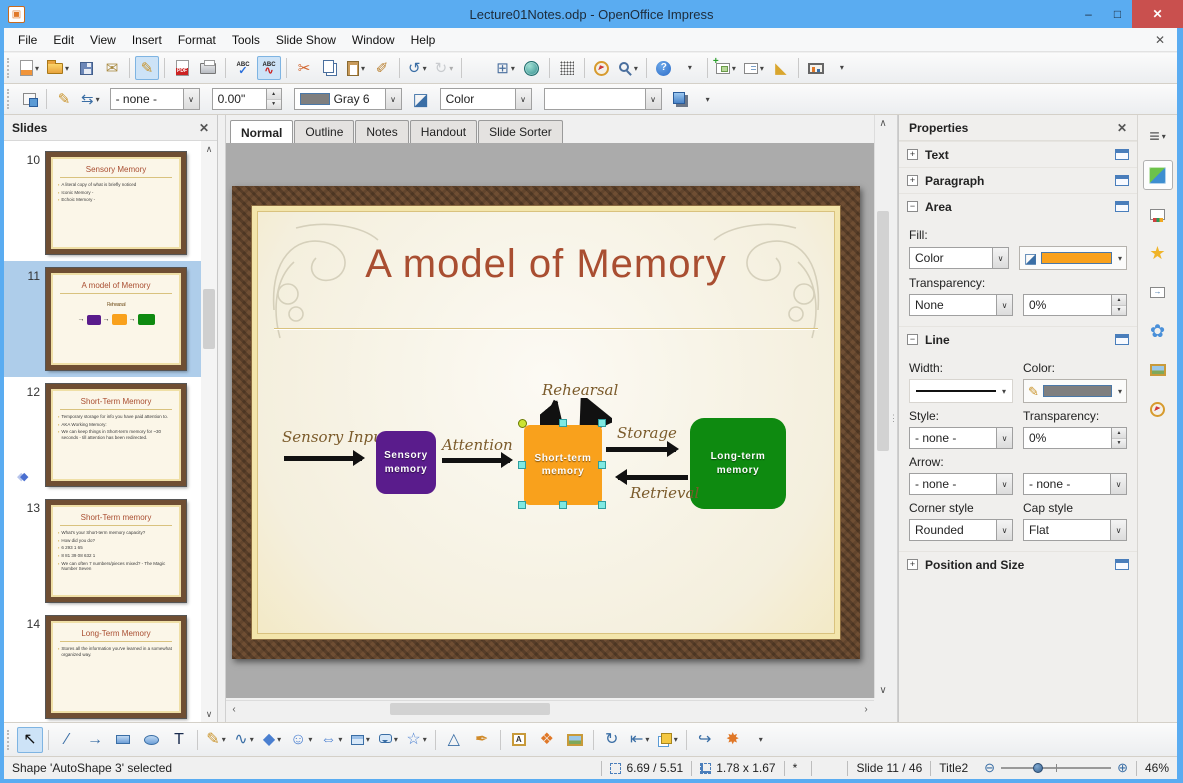 This screenshot has width=1183, height=783. What do you see at coordinates (197, 40) in the screenshot?
I see `menu-format: Format` at bounding box center [197, 40].